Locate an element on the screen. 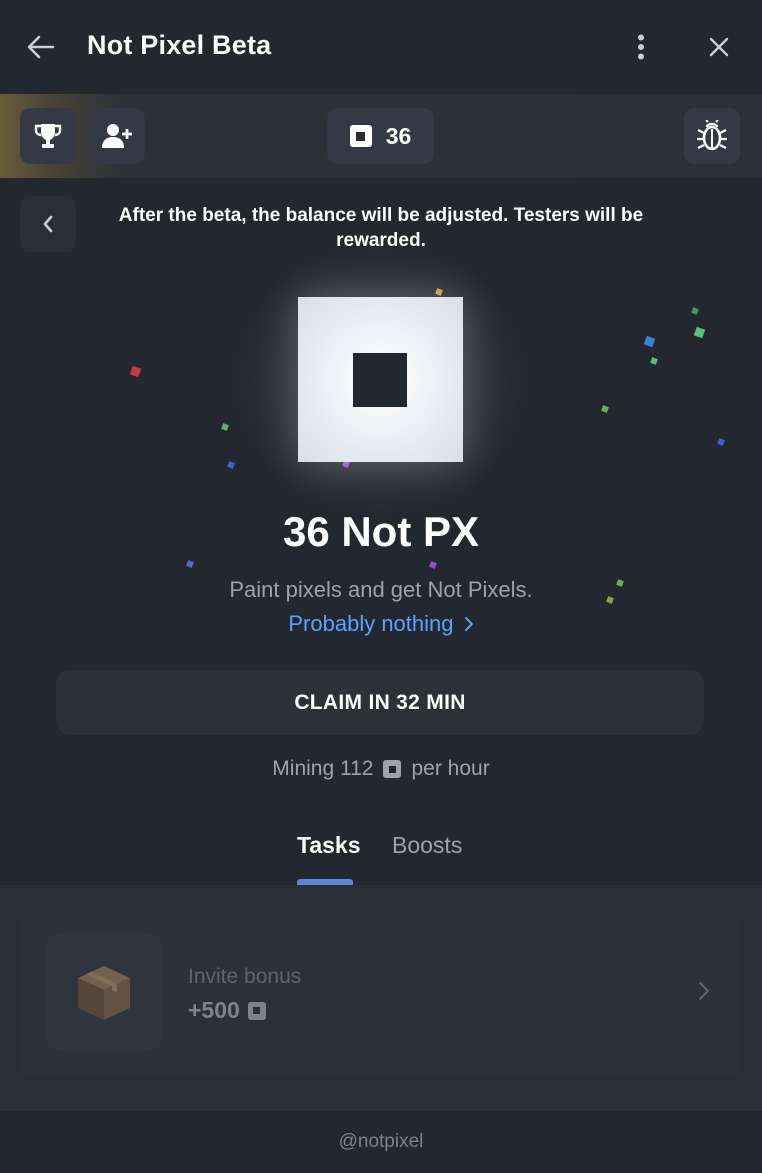 The height and width of the screenshot is (1173, 762). more-vertical-icon is located at coordinates (641, 47).